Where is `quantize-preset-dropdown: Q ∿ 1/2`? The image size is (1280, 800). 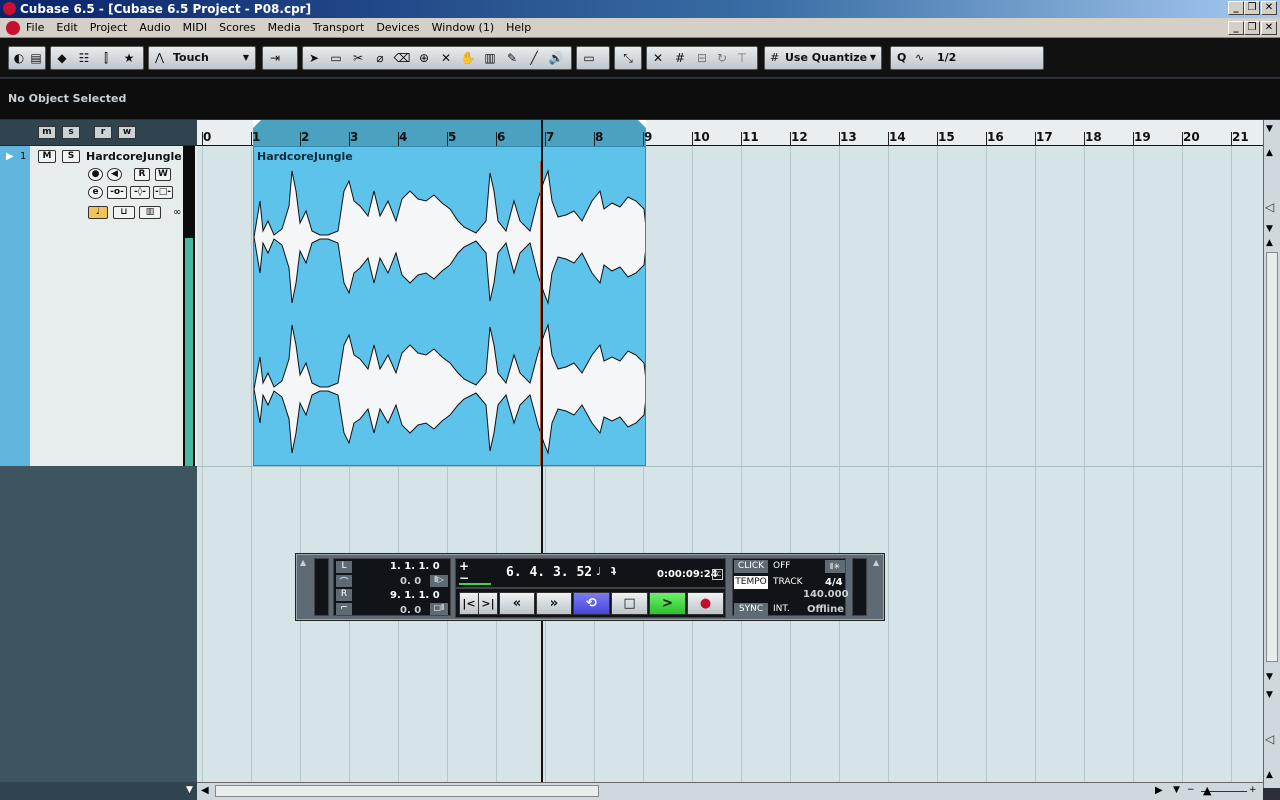 quantize-preset-dropdown: Q ∿ 1/2 is located at coordinates (967, 58).